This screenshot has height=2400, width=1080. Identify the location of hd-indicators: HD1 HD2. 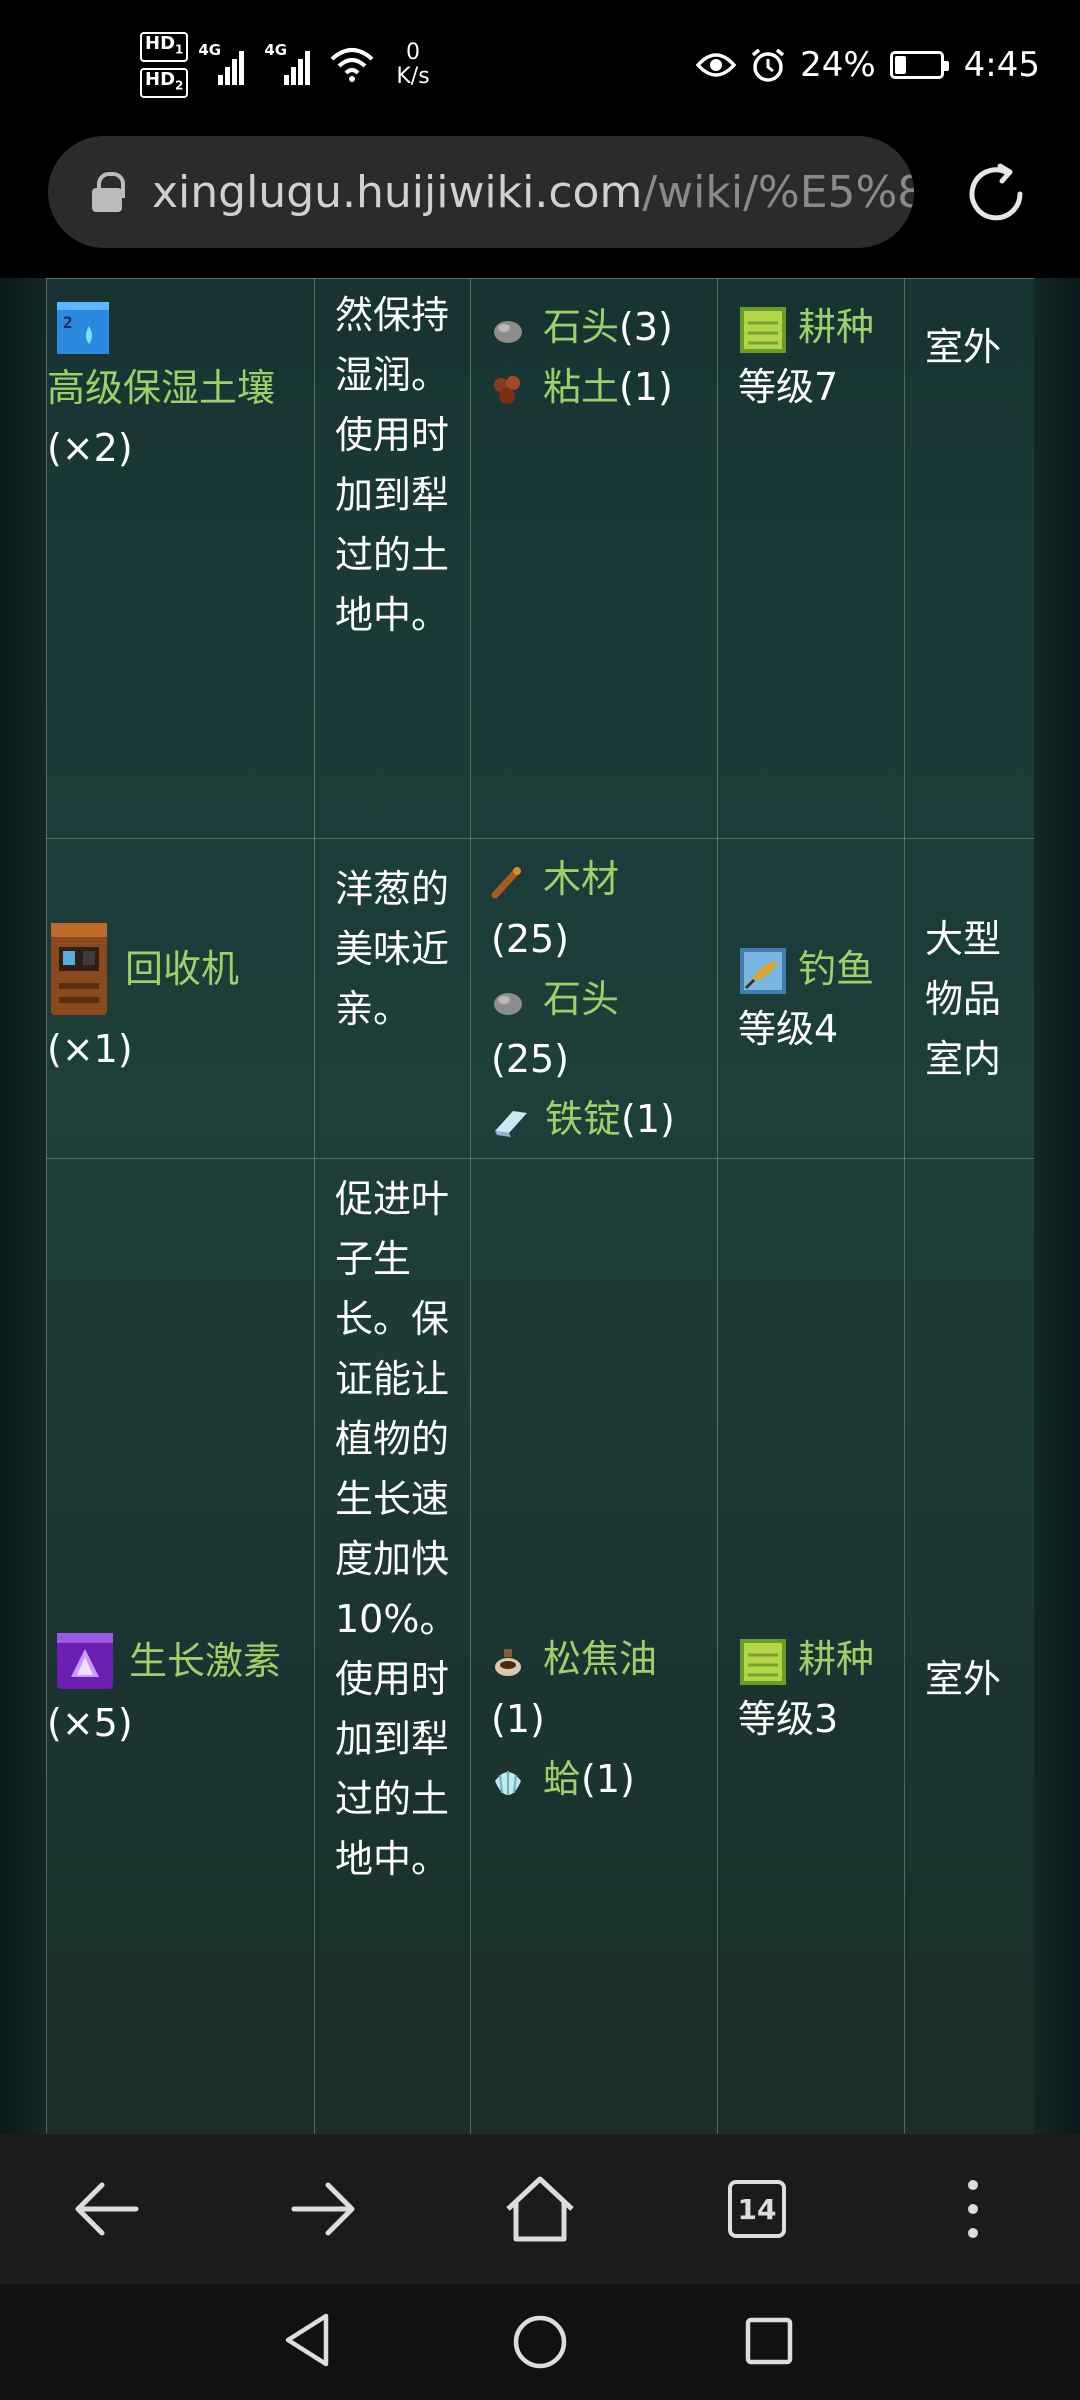
(164, 65).